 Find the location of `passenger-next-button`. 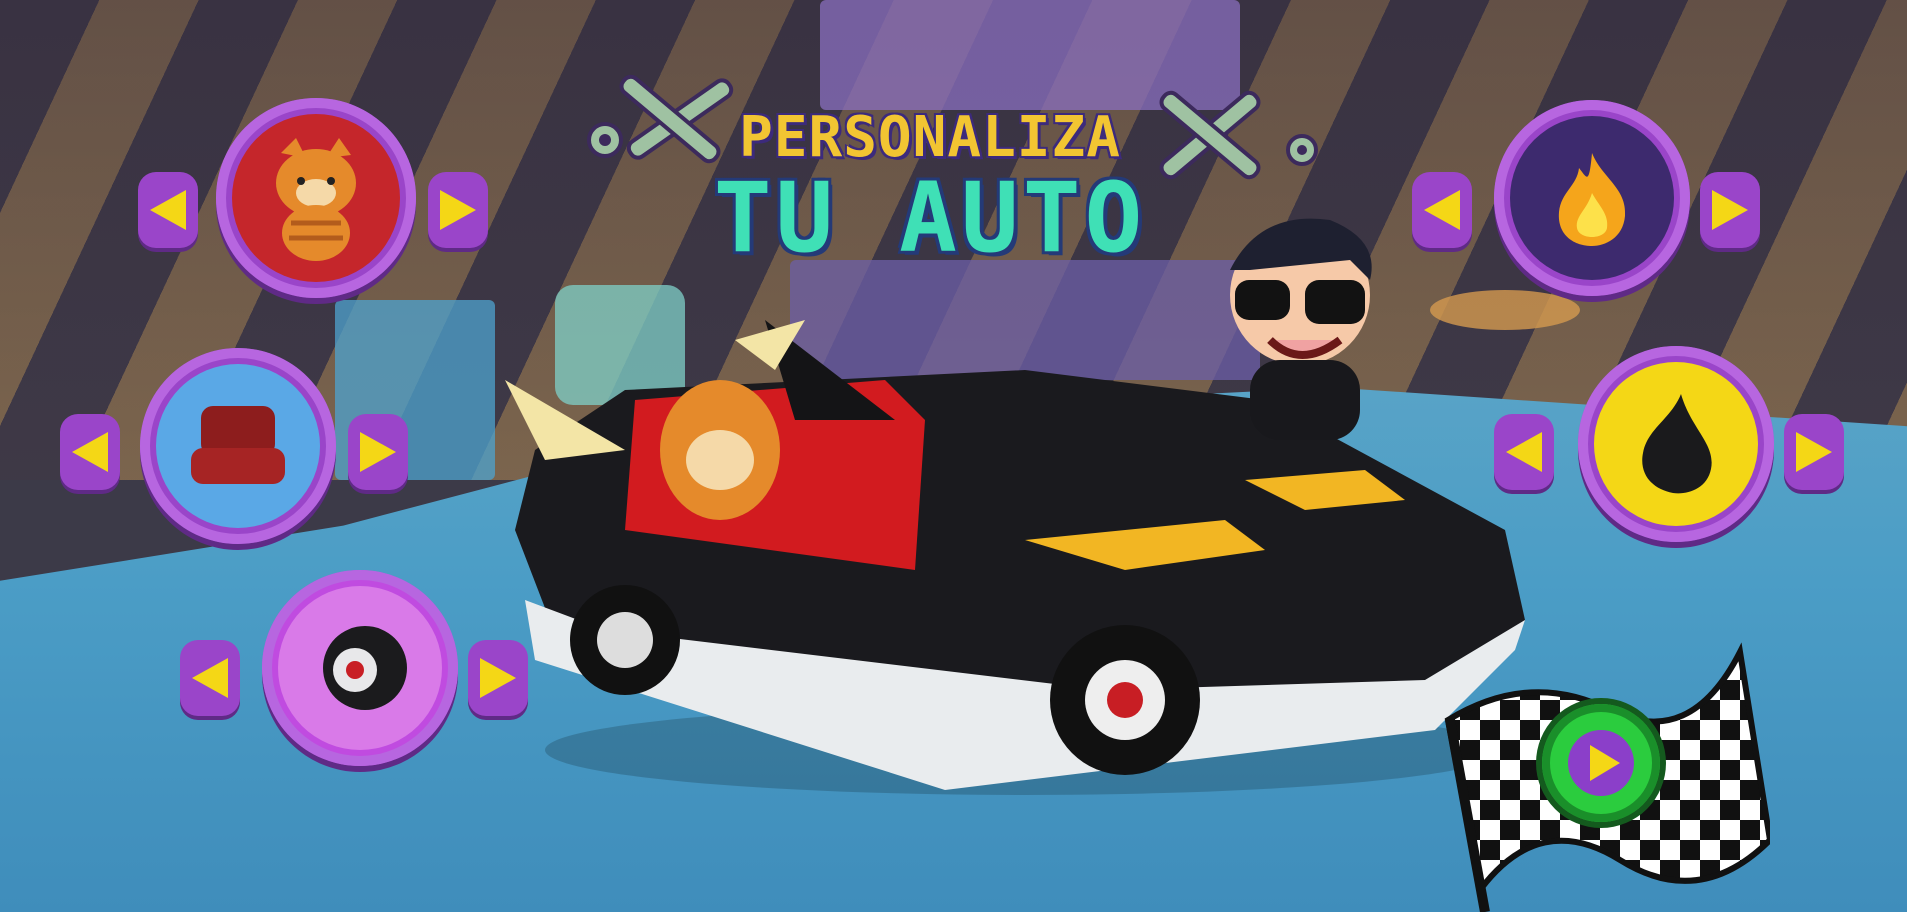

passenger-next-button is located at coordinates (458, 210).